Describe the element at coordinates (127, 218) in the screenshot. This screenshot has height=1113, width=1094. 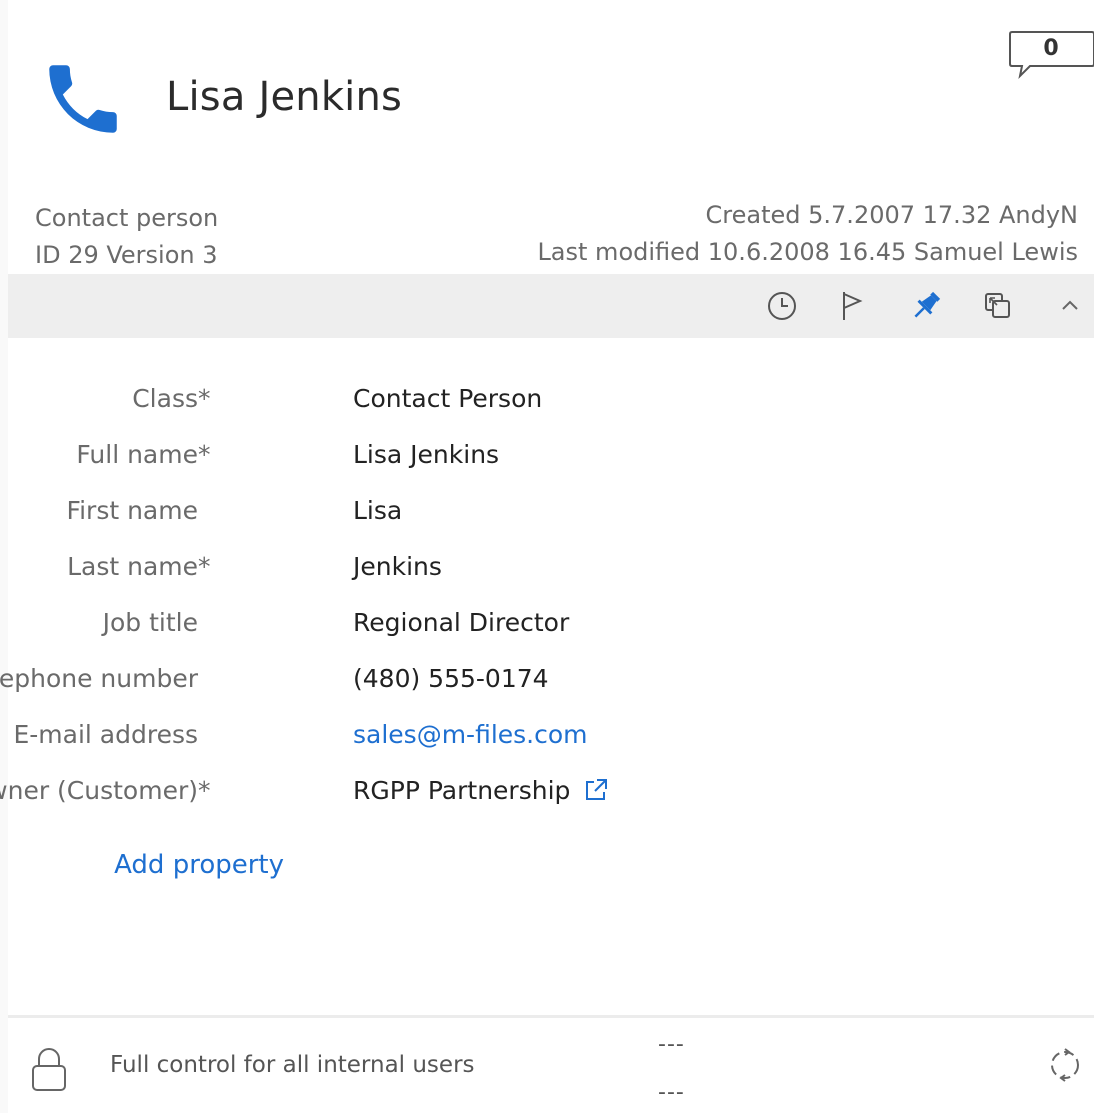
I see `object-type-label: Contact person` at that location.